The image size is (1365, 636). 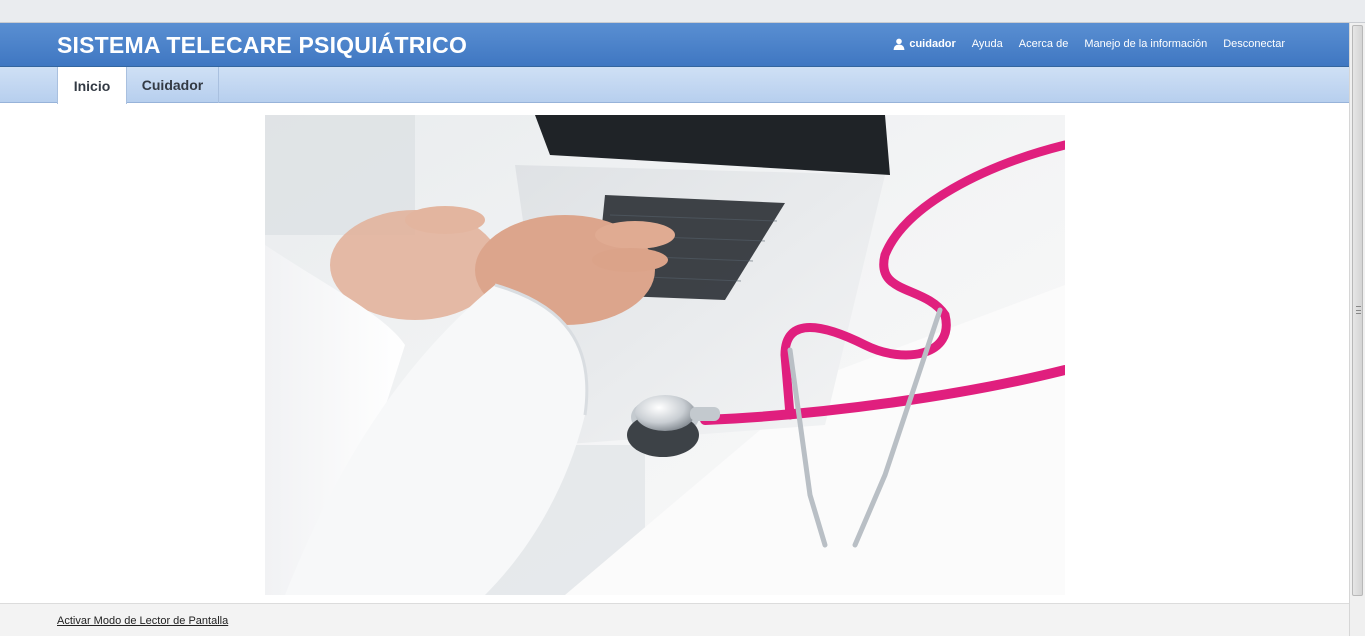 I want to click on user-menu: cuidador, so click(x=924, y=44).